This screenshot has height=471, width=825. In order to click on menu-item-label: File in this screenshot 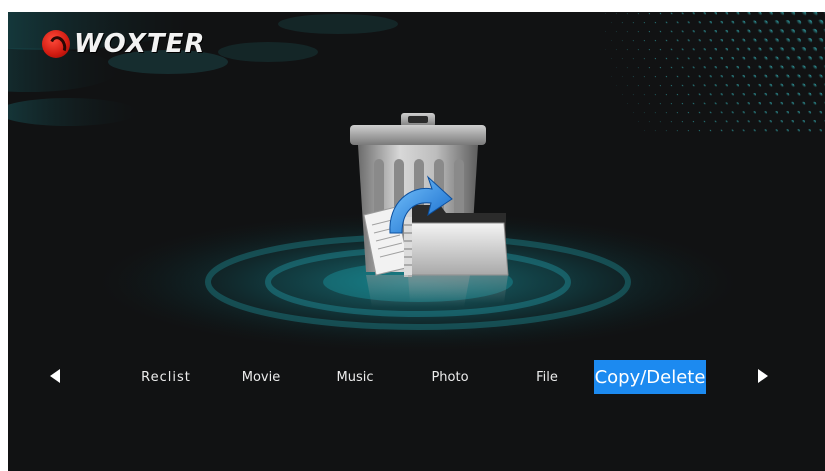, I will do `click(547, 377)`.